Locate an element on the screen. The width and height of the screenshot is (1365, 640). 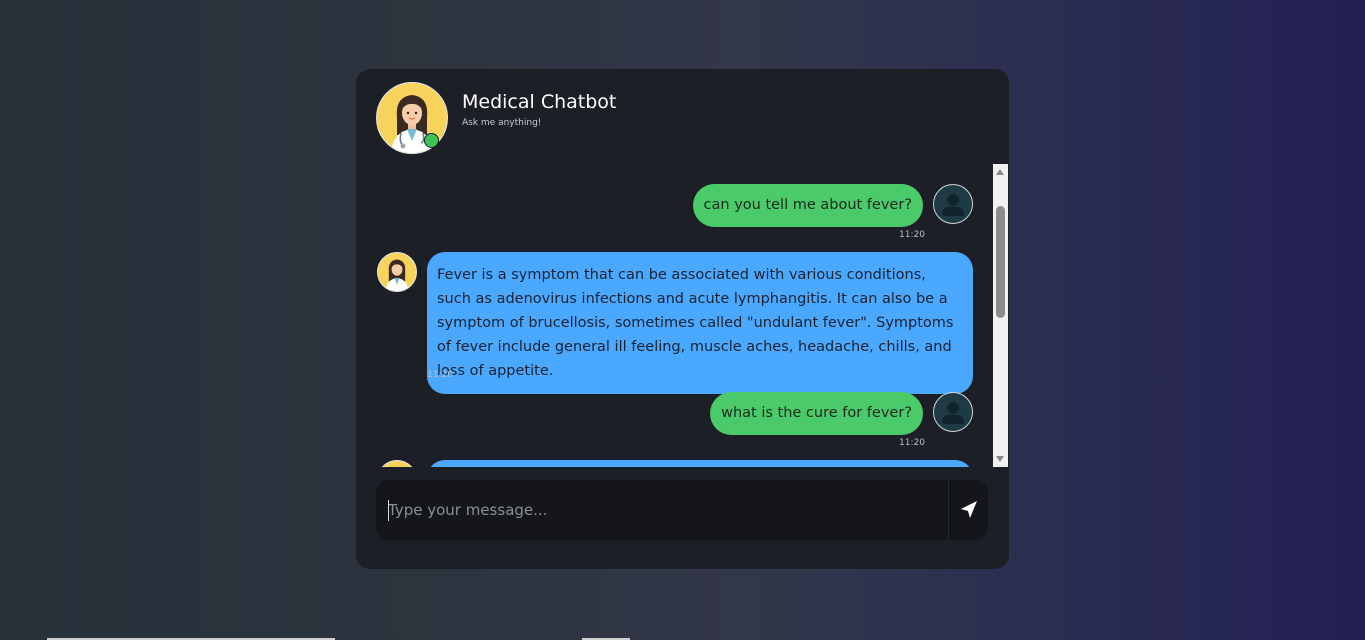
message-scrollbar is located at coordinates (1000, 315).